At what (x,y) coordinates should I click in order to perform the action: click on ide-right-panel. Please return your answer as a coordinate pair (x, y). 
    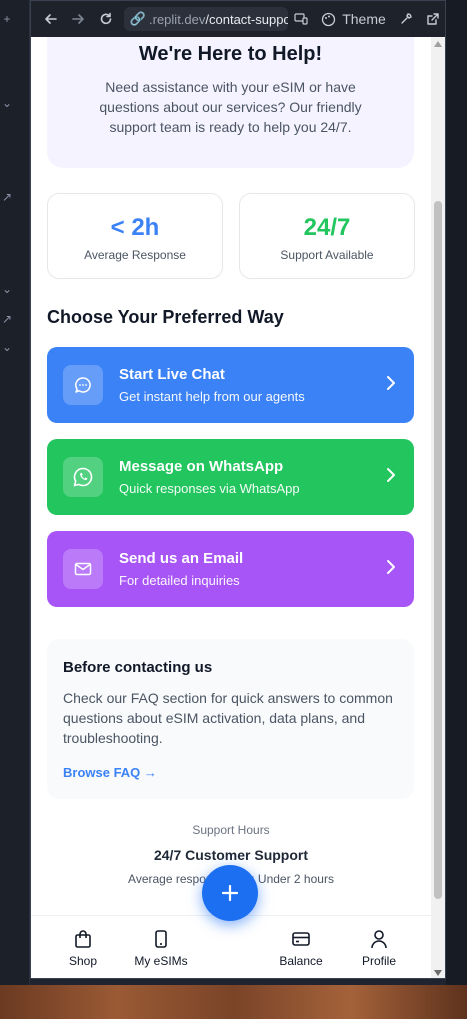
    Looking at the image, I should click on (456, 492).